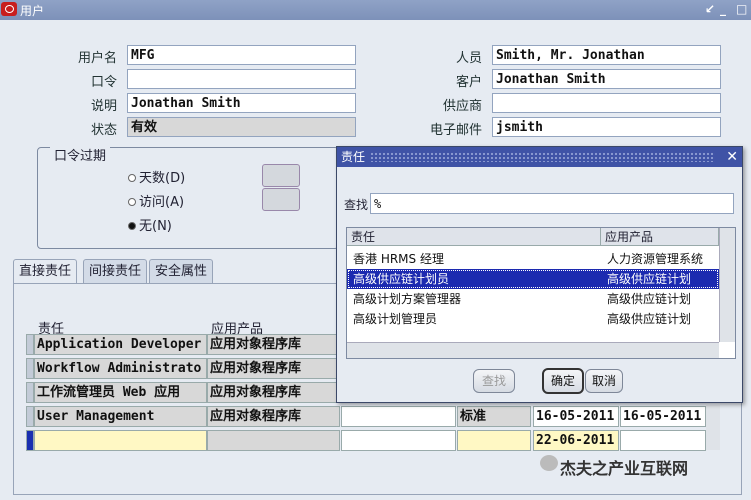  I want to click on customer-label: 客户, so click(468, 82).